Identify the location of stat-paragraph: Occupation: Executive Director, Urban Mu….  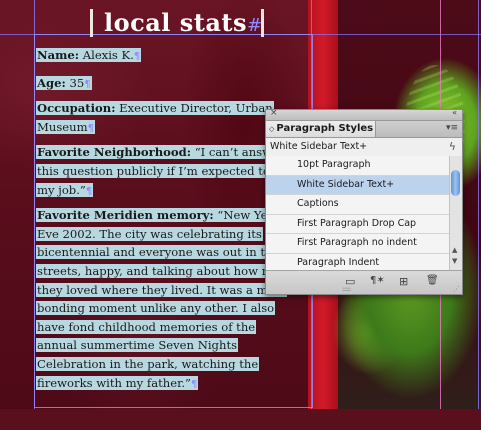
(166, 118).